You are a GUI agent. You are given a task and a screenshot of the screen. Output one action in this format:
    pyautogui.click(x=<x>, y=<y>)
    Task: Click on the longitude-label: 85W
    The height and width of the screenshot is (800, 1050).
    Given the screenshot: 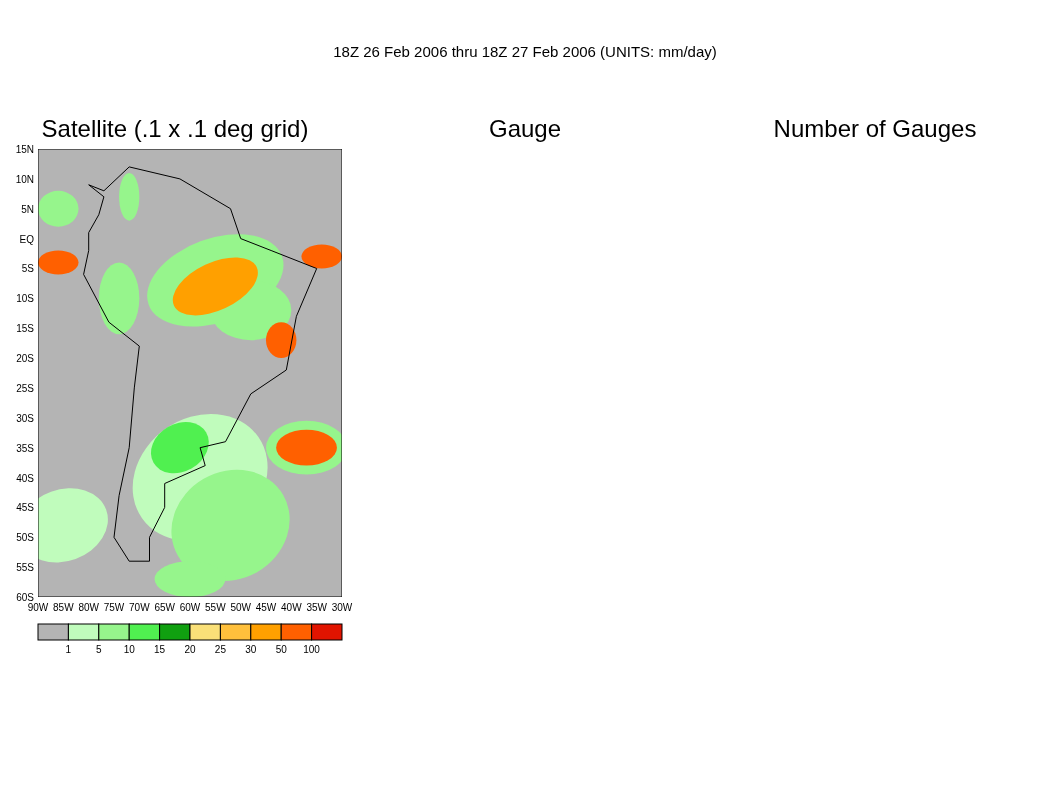 What is the action you would take?
    pyautogui.click(x=63, y=607)
    